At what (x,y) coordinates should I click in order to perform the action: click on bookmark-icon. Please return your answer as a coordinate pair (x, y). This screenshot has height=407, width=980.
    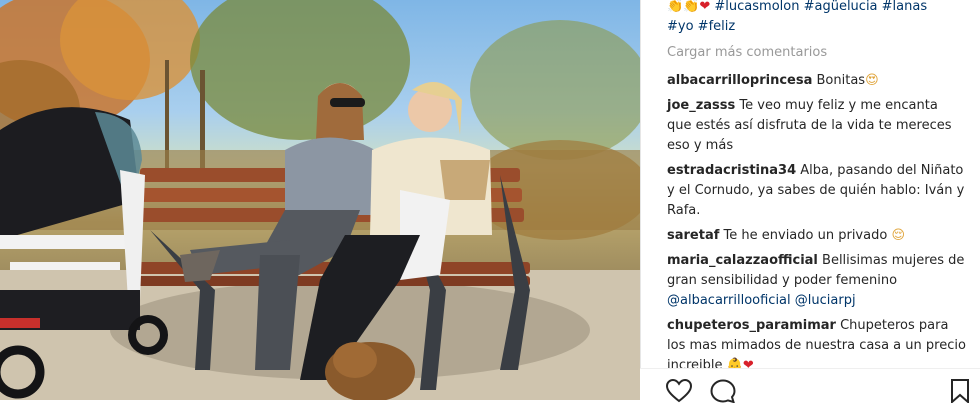
    Looking at the image, I should click on (960, 393).